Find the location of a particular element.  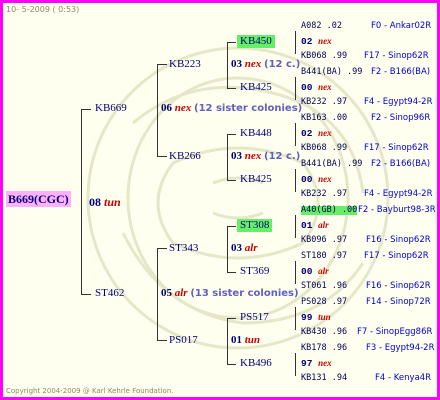

gen4-top: KB178 .96 is located at coordinates (324, 348).